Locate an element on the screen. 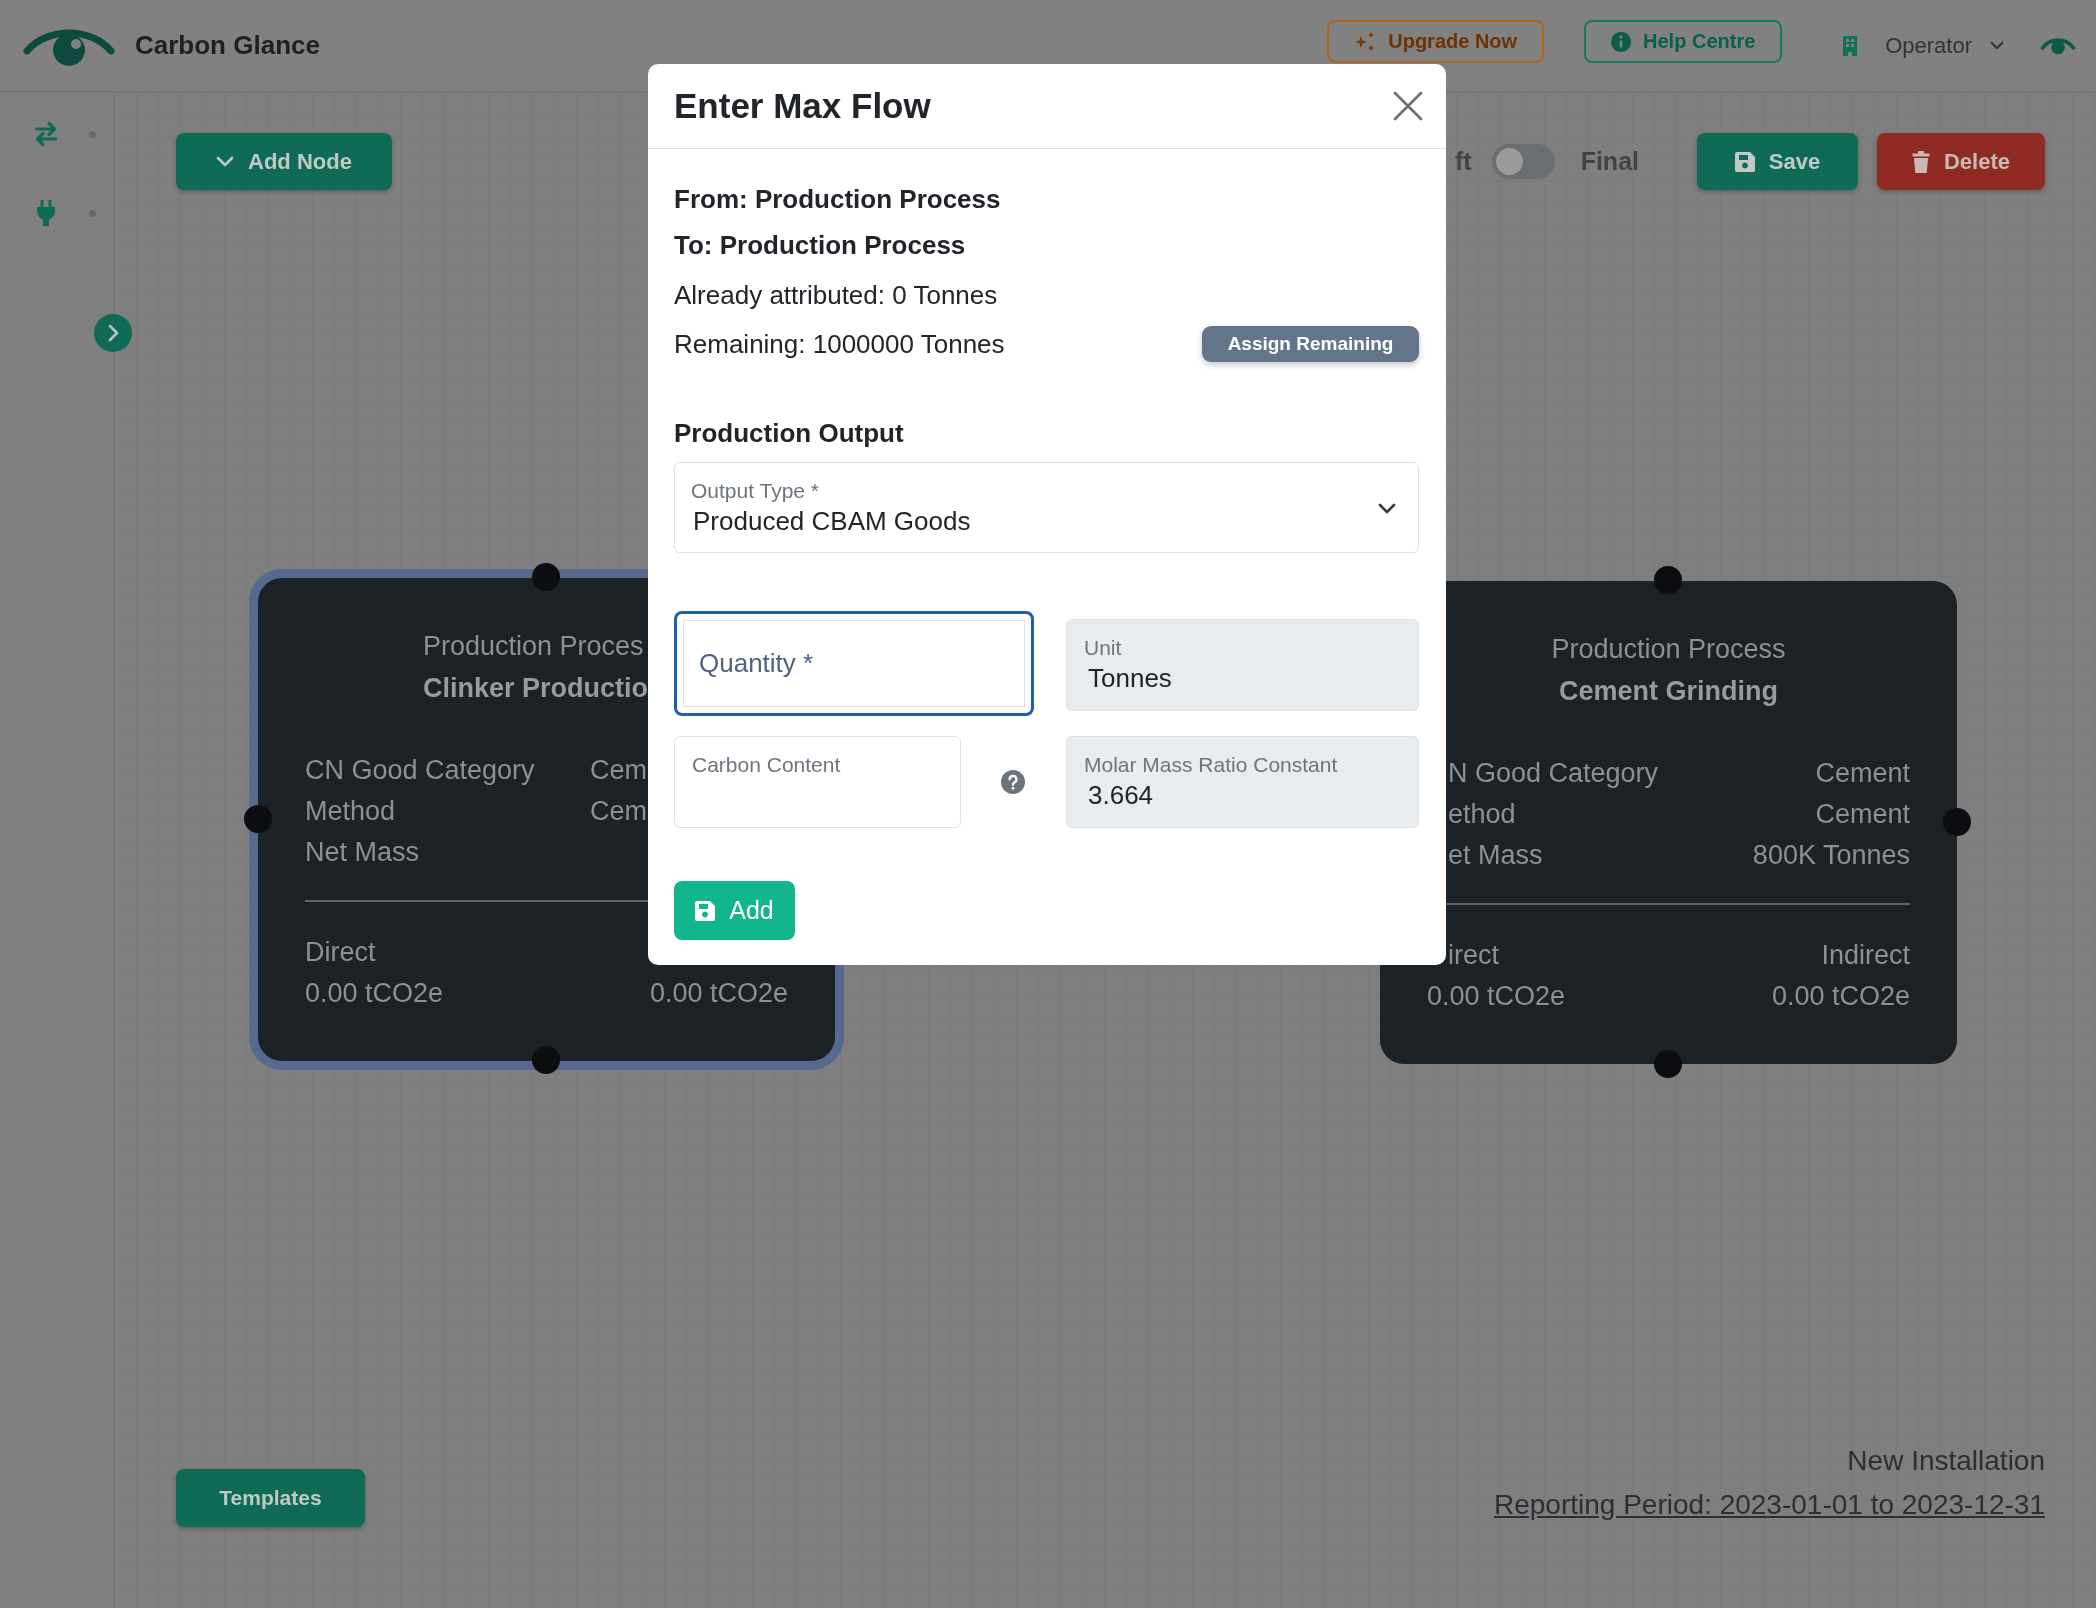  help-button: Help Centre is located at coordinates (1683, 41).